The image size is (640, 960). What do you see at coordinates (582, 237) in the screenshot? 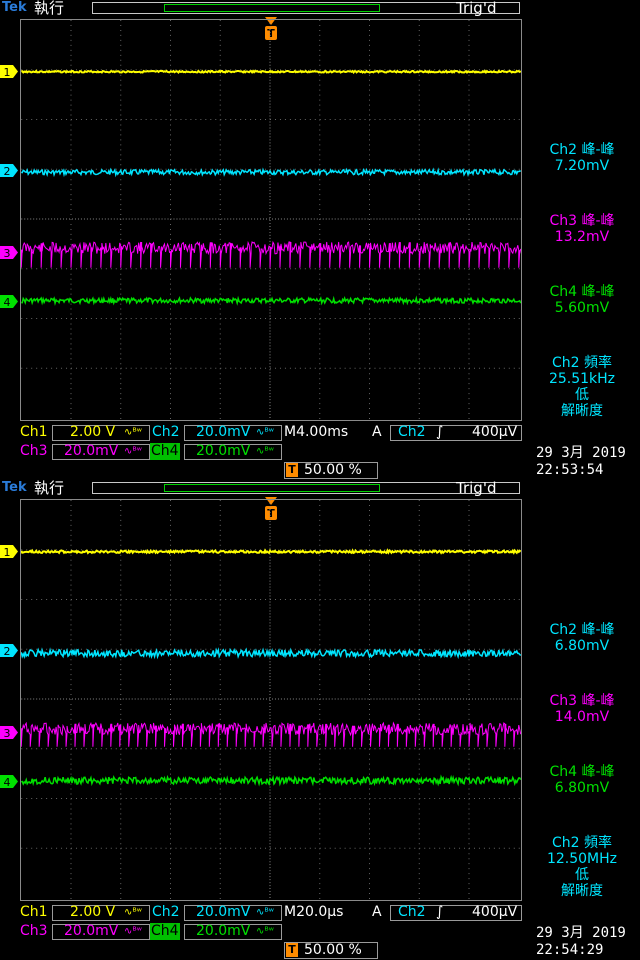
I see `meas-value: 13.2mV` at bounding box center [582, 237].